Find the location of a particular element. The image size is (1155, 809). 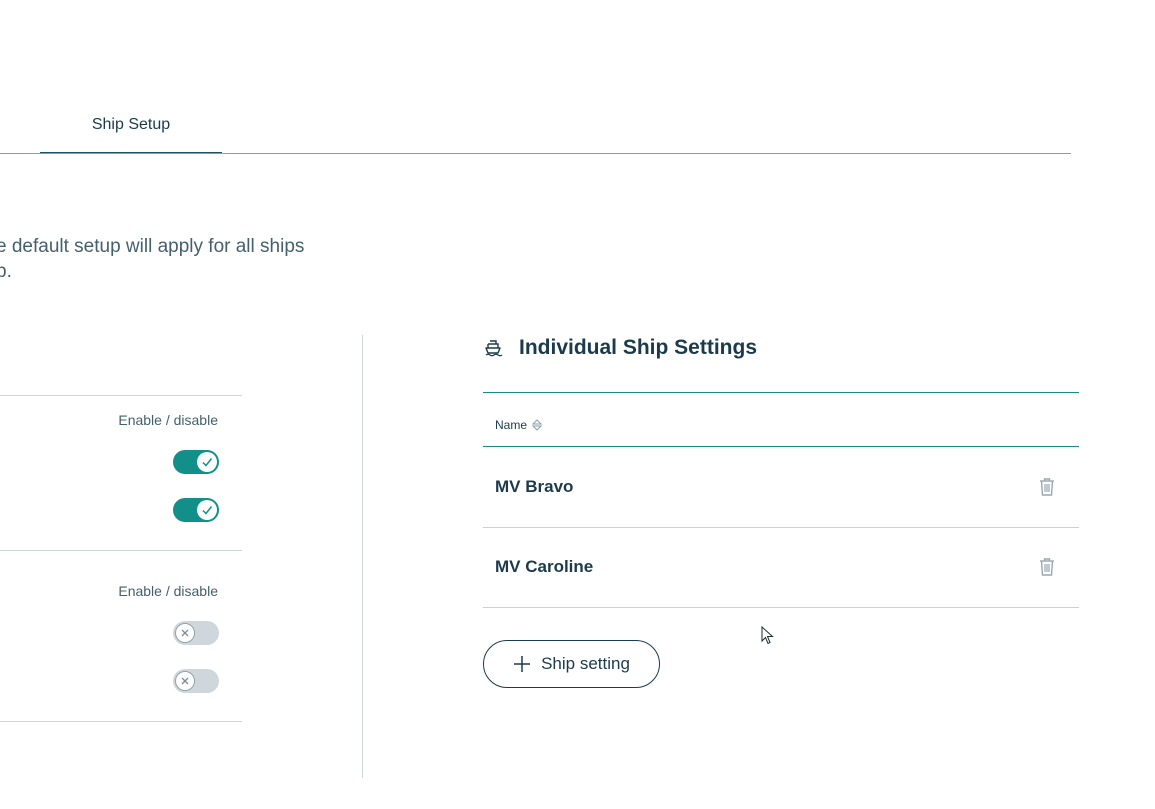

plus-icon is located at coordinates (522, 664).